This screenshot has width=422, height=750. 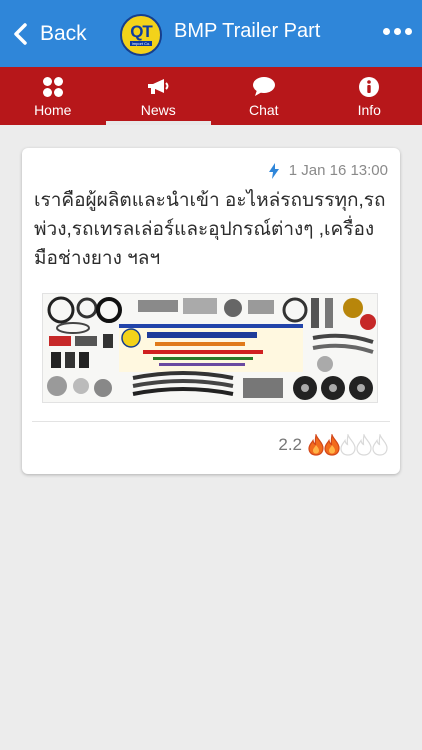 What do you see at coordinates (53, 87) in the screenshot?
I see `grid-icon` at bounding box center [53, 87].